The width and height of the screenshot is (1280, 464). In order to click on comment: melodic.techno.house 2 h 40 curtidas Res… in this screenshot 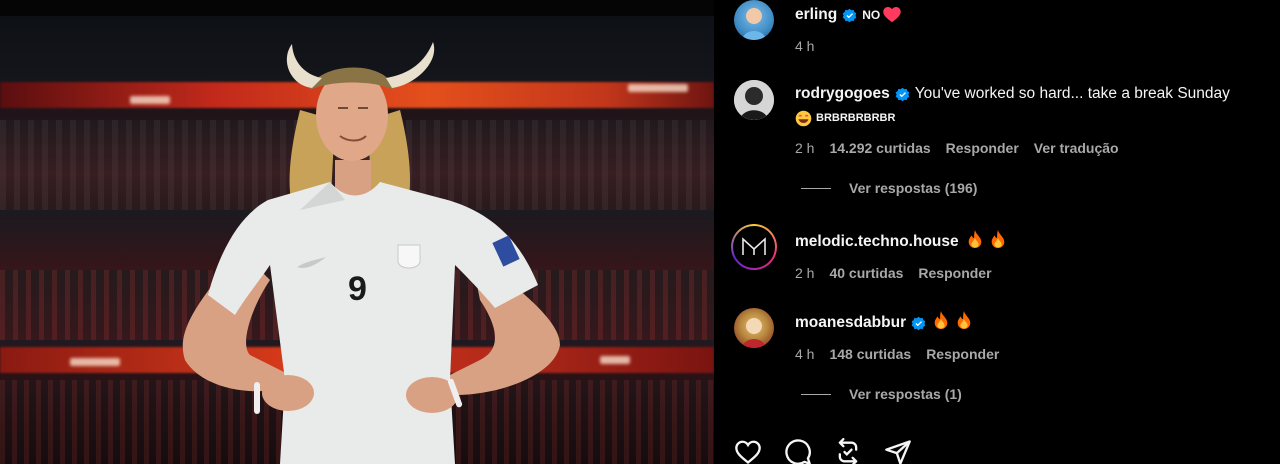, I will do `click(1003, 252)`.